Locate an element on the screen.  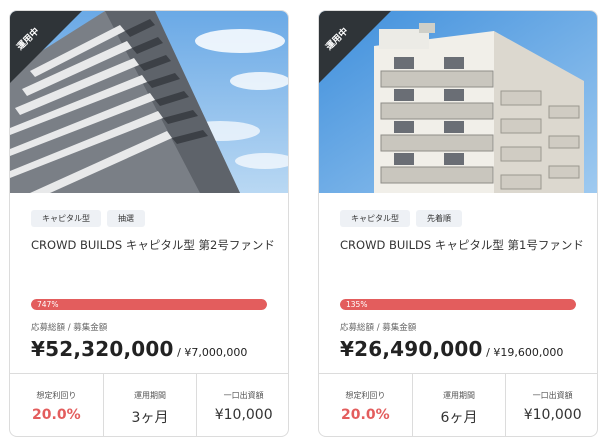
applied-amount: ¥26,490,000 is located at coordinates (411, 349).